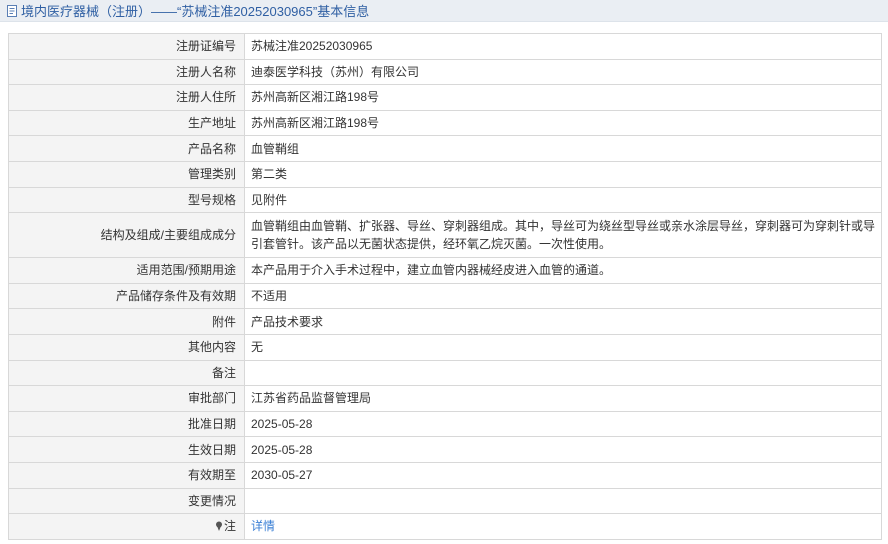 Image resolution: width=888 pixels, height=544 pixels. Describe the element at coordinates (126, 526) in the screenshot. I see `note-label-cell: 注` at that location.